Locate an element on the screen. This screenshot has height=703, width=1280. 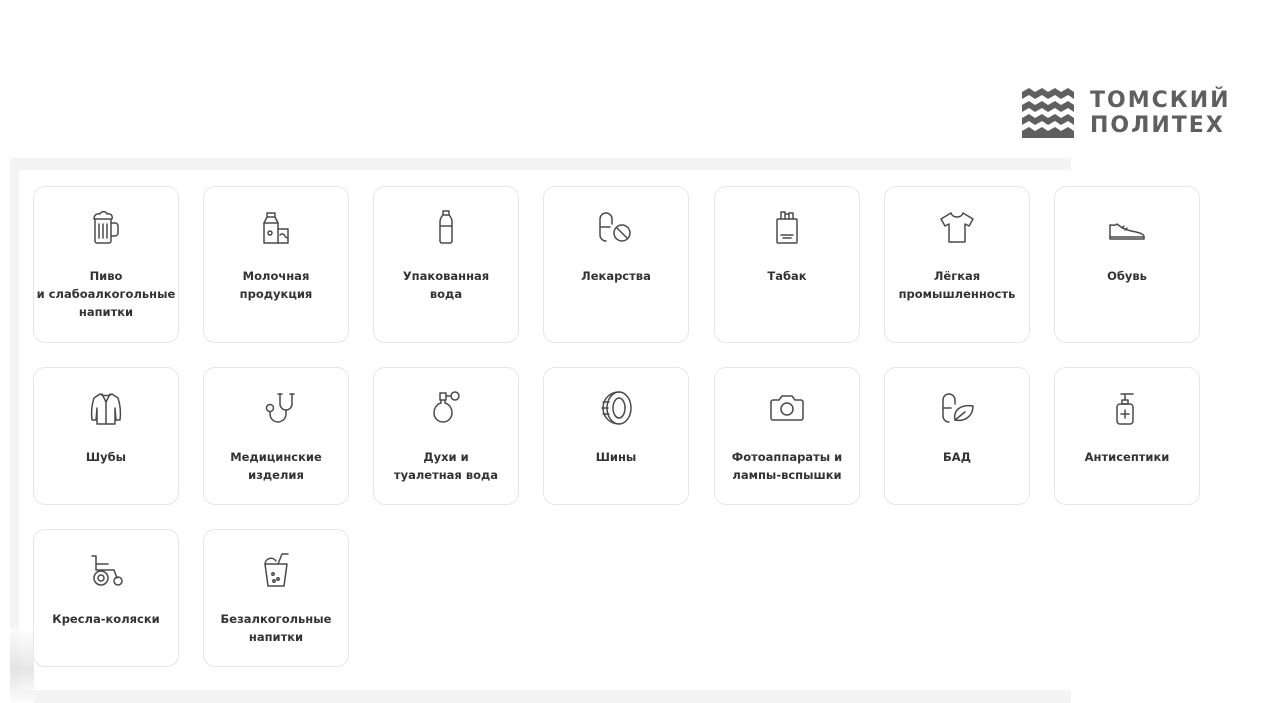
category-card-soft-drinks: Безалкогольные напитки is located at coordinates (276, 598).